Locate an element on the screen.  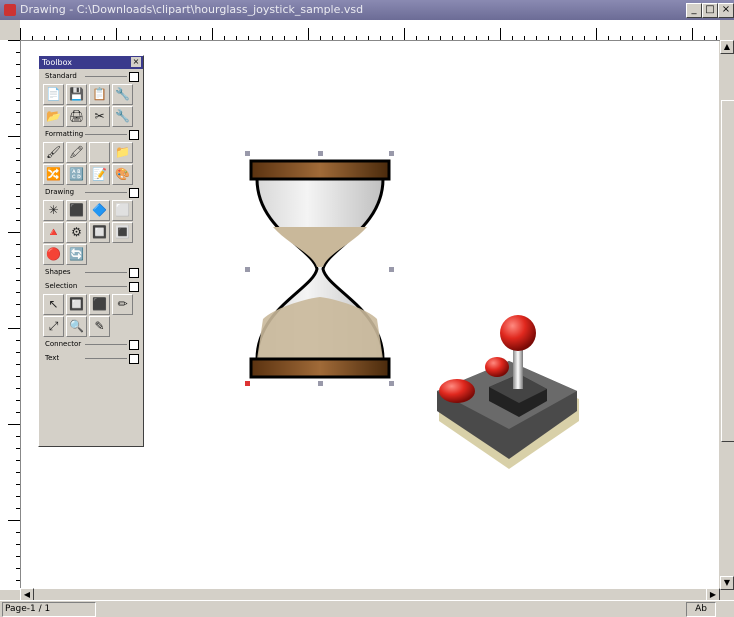
tool-button: ⚙ is located at coordinates (76, 232).